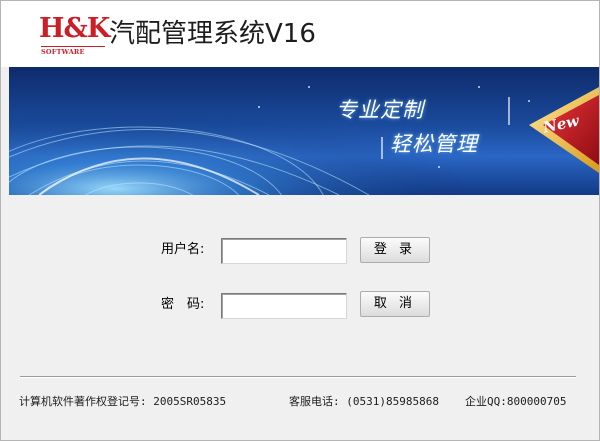  What do you see at coordinates (212, 34) in the screenshot?
I see `app-title: 汽配管理系统V16` at bounding box center [212, 34].